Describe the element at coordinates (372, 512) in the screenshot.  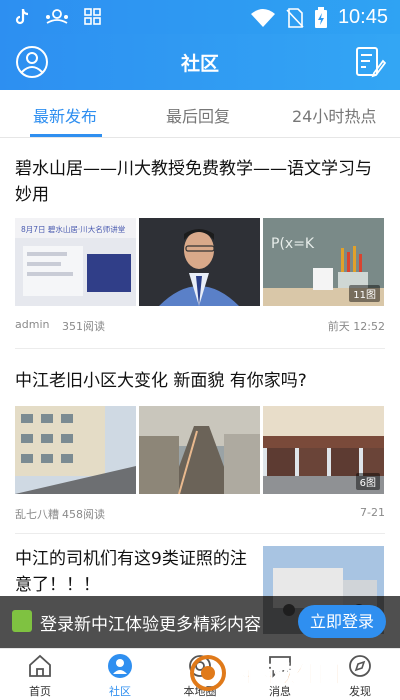
I see `post-time: 7-21` at that location.